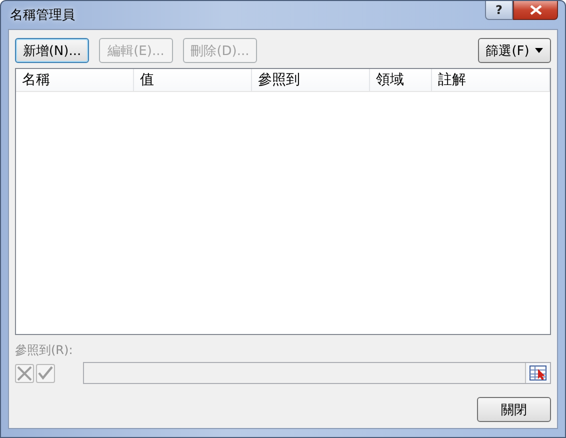  Describe the element at coordinates (514, 409) in the screenshot. I see `close-dialog-button: 關閉` at that location.